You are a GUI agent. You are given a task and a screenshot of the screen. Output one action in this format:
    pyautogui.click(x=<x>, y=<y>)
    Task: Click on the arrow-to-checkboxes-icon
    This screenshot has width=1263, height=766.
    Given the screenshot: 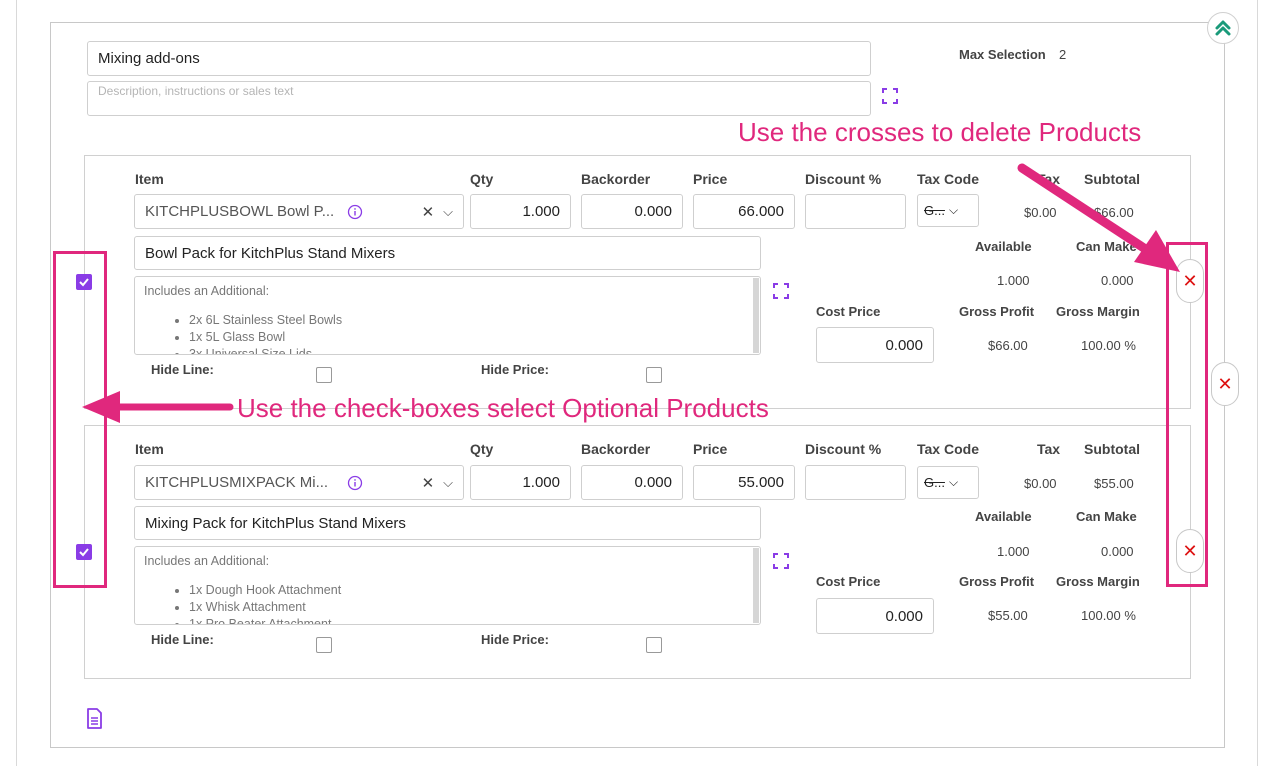 What is the action you would take?
    pyautogui.click(x=158, y=407)
    